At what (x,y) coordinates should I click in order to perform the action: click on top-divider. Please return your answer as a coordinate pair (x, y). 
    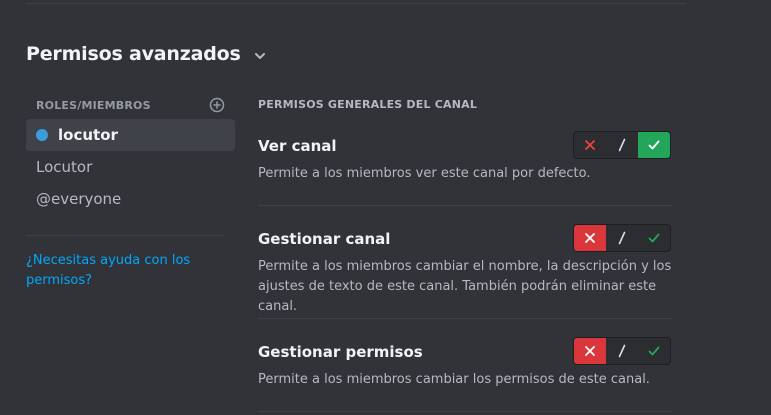
    Looking at the image, I should click on (356, 3).